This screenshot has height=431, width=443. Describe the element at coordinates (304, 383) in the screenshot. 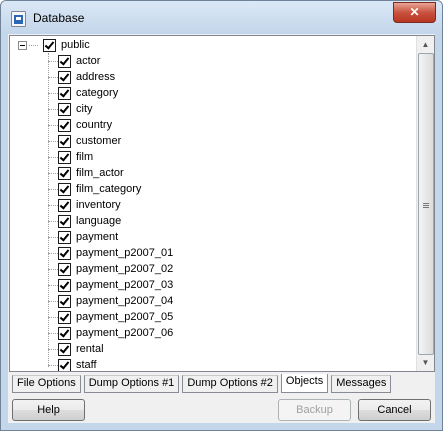

I see `tab-objects: Objects` at that location.